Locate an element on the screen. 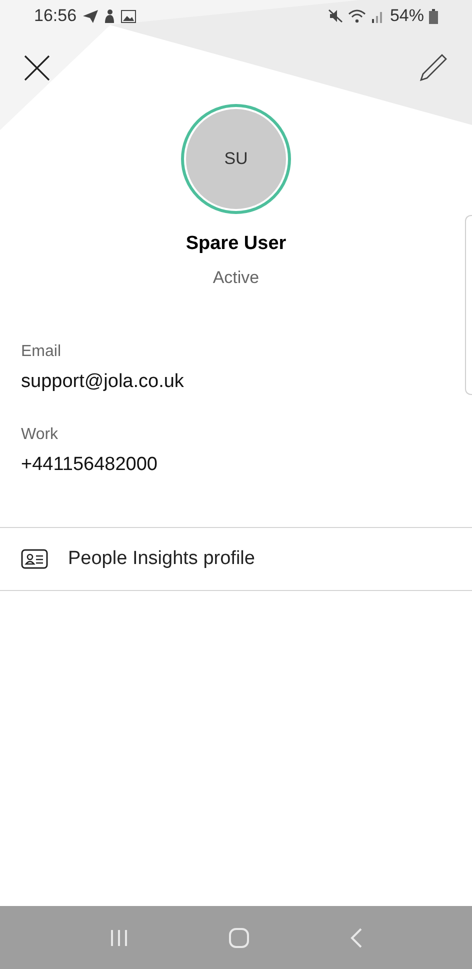 This screenshot has width=472, height=969. battery-icon is located at coordinates (433, 16).